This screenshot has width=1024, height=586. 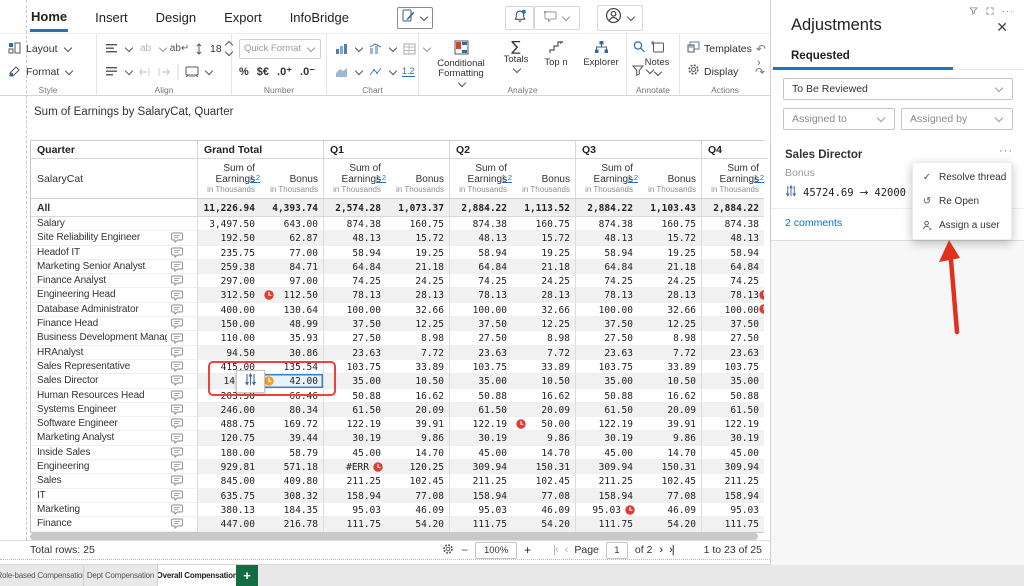 What do you see at coordinates (291, 467) in the screenshot?
I see `data-cell: 571.18` at bounding box center [291, 467].